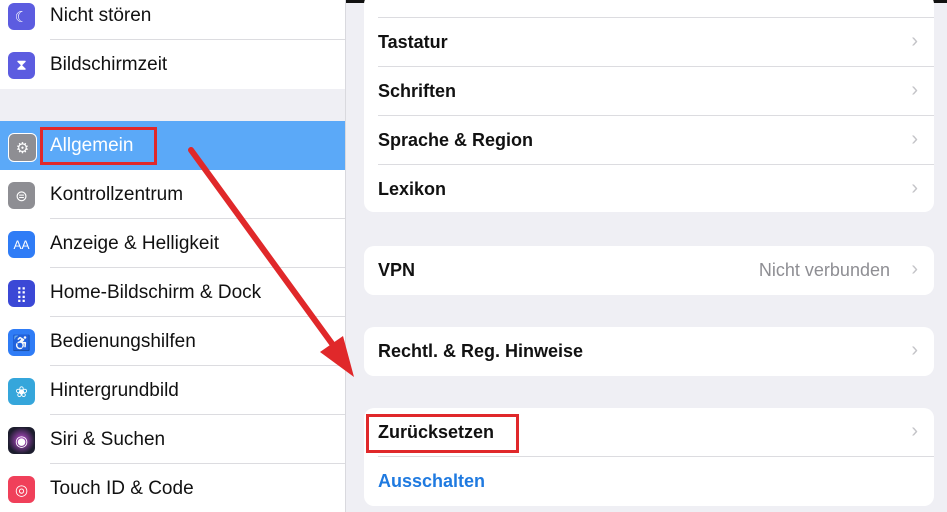  Describe the element at coordinates (649, 140) in the screenshot. I see `row-sprache-region: Sprache & Region ›` at that location.